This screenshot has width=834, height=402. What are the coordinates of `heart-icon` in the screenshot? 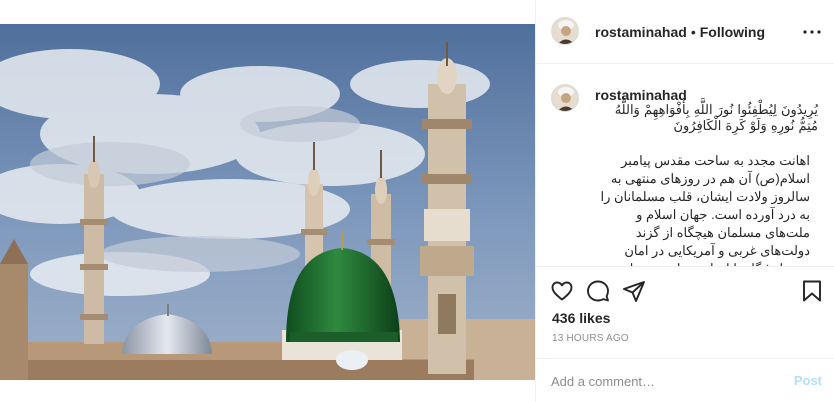 It's located at (562, 291).